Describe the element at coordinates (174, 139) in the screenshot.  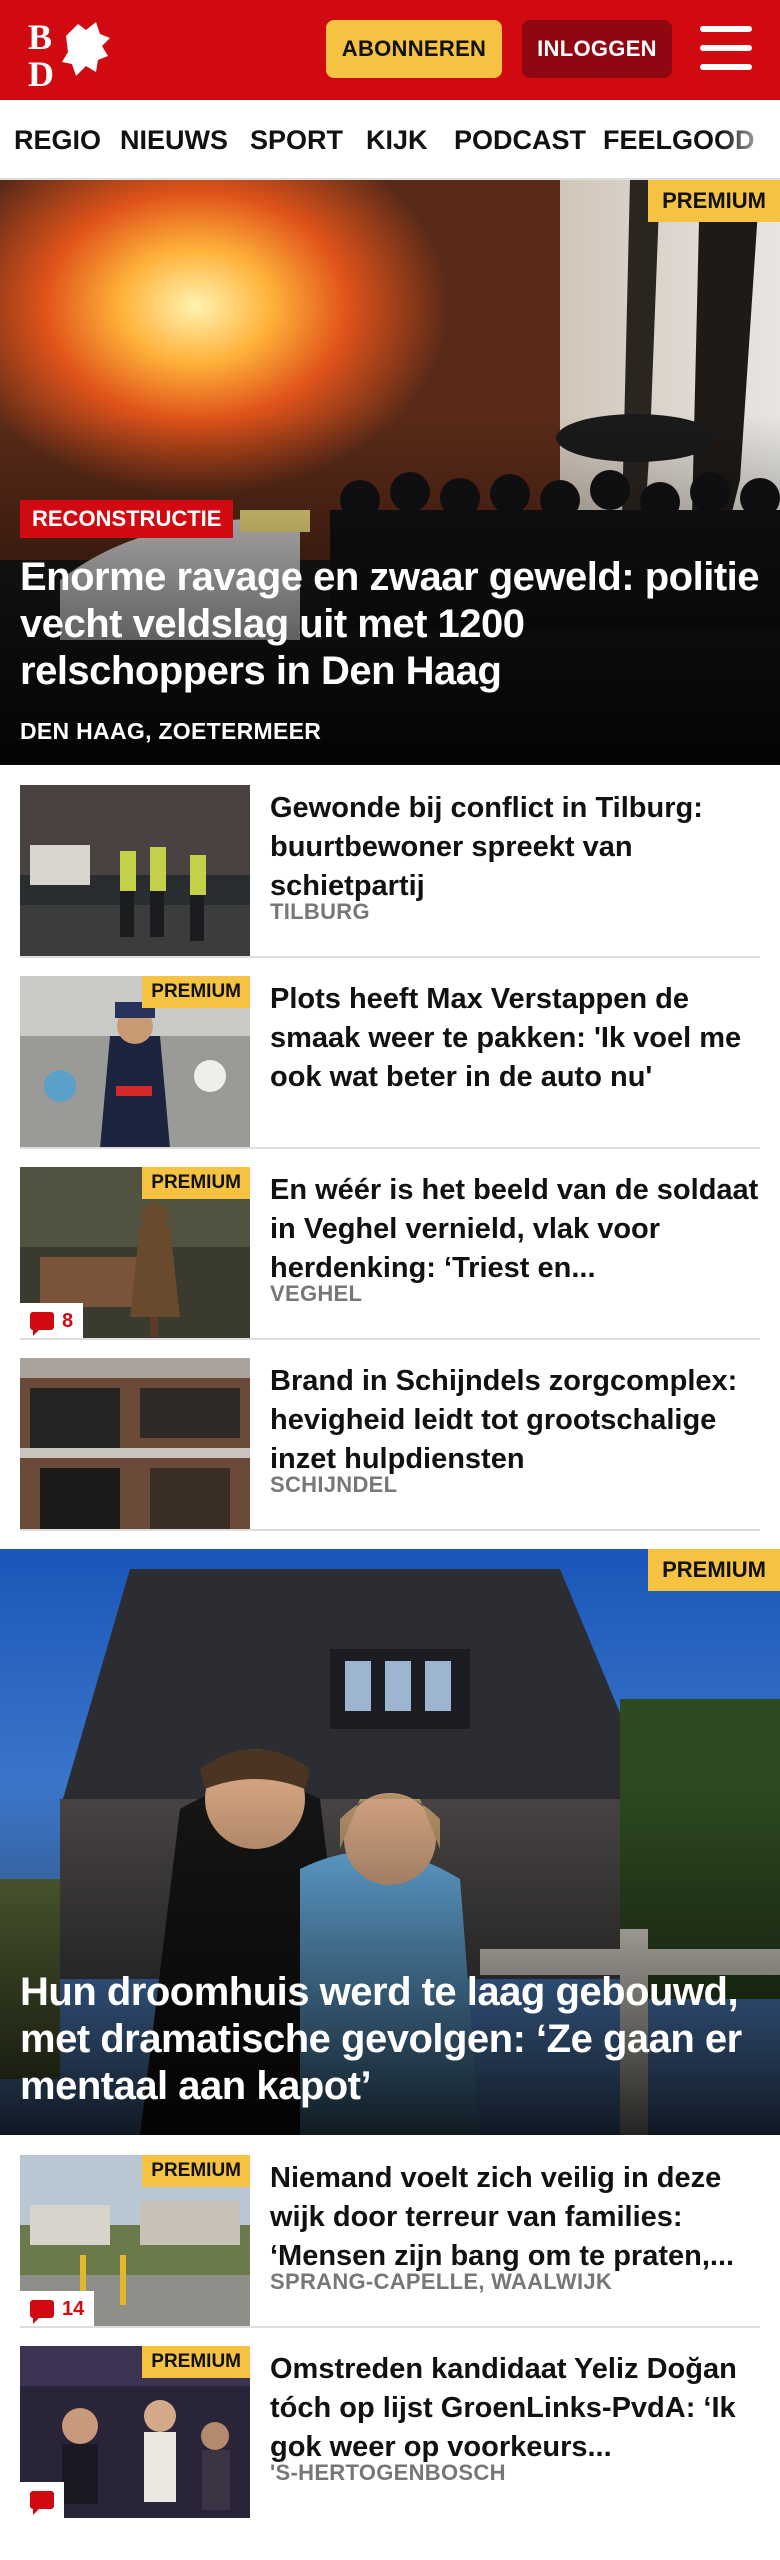
I see `nav-item-nieuws: NIEUWS` at that location.